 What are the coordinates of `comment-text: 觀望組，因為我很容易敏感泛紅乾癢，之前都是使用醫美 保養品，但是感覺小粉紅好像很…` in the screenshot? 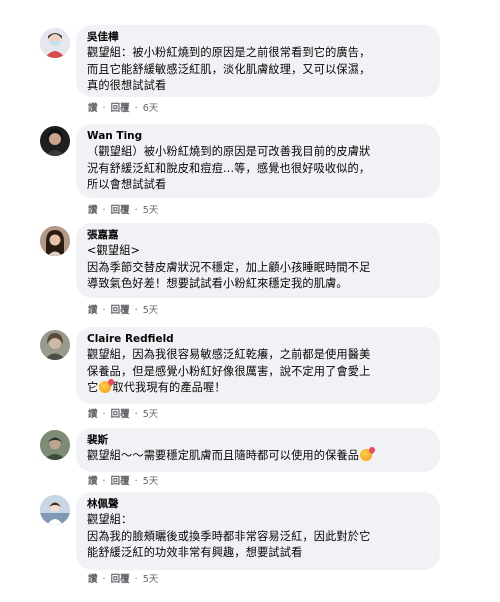 It's located at (257, 372).